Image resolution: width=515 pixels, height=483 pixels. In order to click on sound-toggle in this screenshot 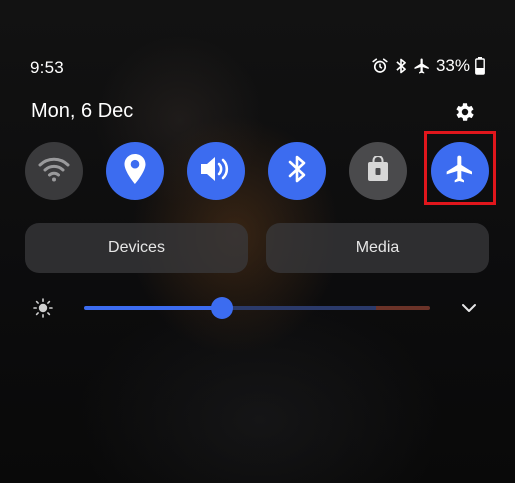, I will do `click(216, 171)`.